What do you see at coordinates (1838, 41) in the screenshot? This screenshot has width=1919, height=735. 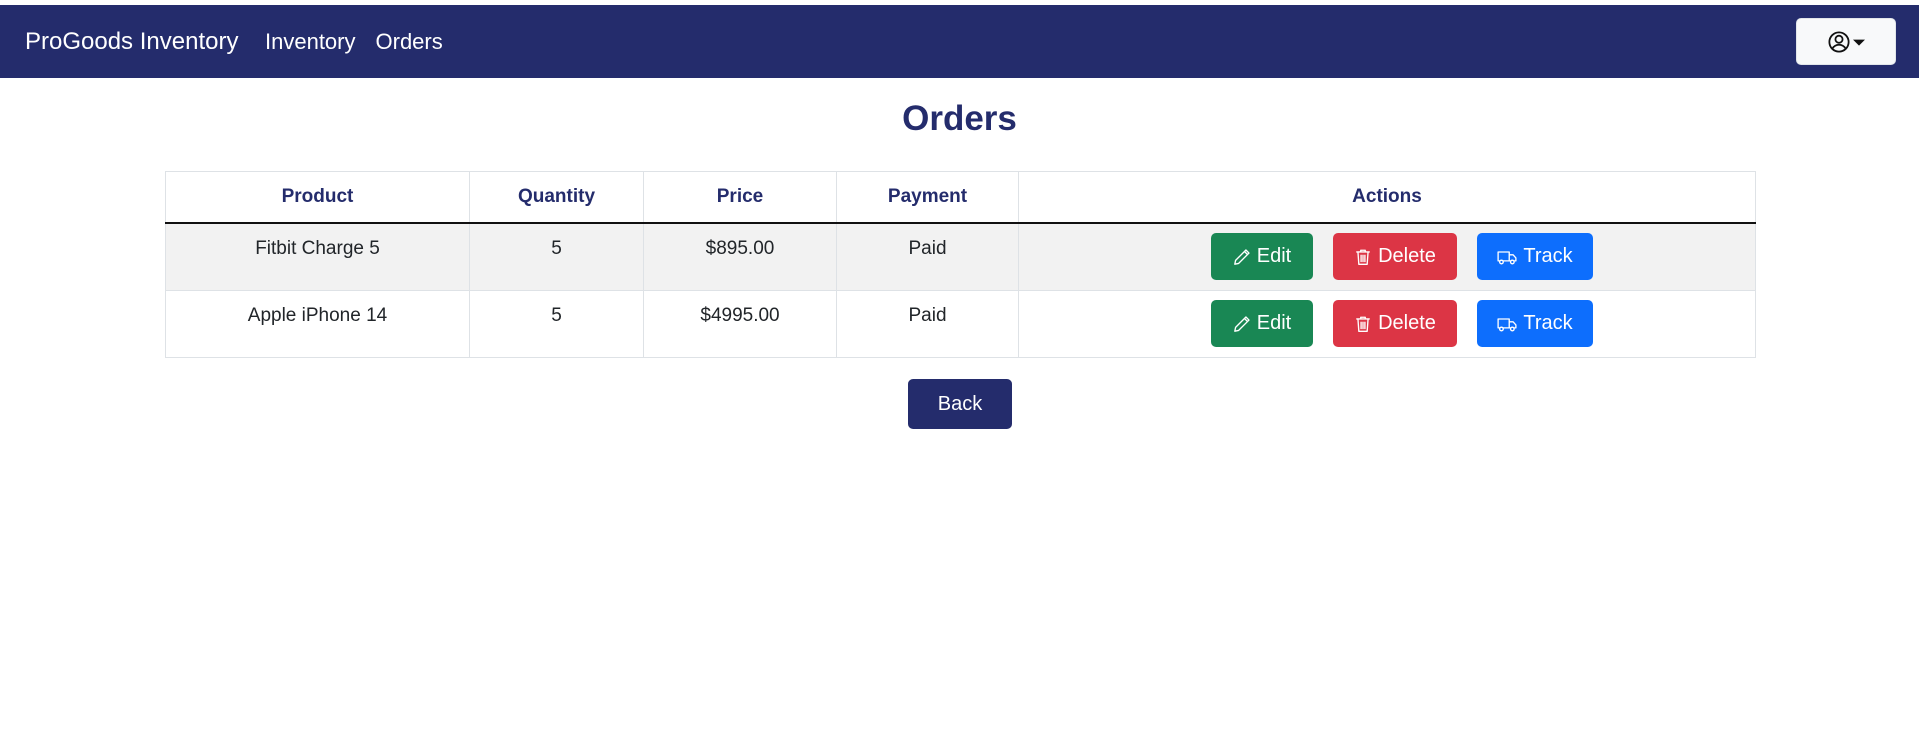 I see `user-circle-icon` at bounding box center [1838, 41].